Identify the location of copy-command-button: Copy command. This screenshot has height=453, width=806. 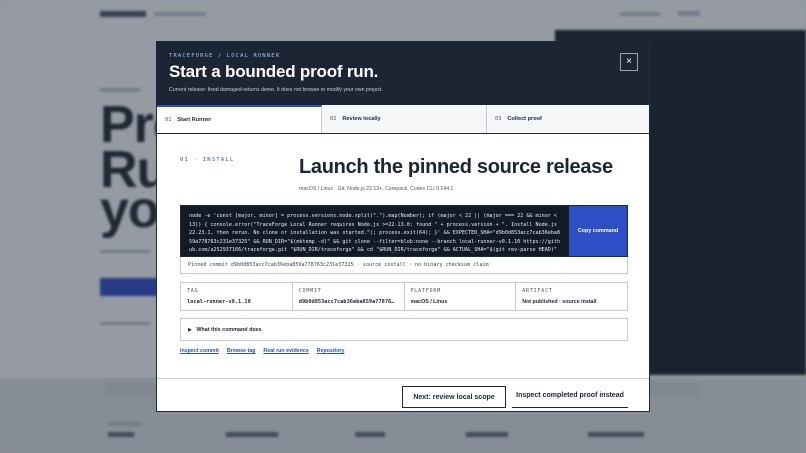
(598, 231).